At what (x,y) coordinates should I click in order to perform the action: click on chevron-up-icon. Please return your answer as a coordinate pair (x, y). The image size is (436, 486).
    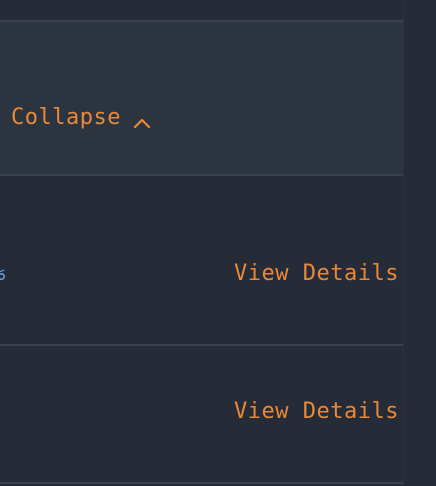
    Looking at the image, I should click on (142, 119).